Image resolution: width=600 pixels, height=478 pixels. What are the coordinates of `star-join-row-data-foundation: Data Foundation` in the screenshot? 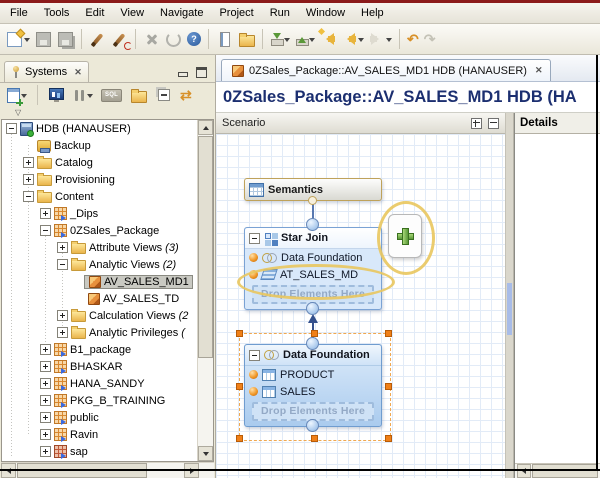 It's located at (313, 257).